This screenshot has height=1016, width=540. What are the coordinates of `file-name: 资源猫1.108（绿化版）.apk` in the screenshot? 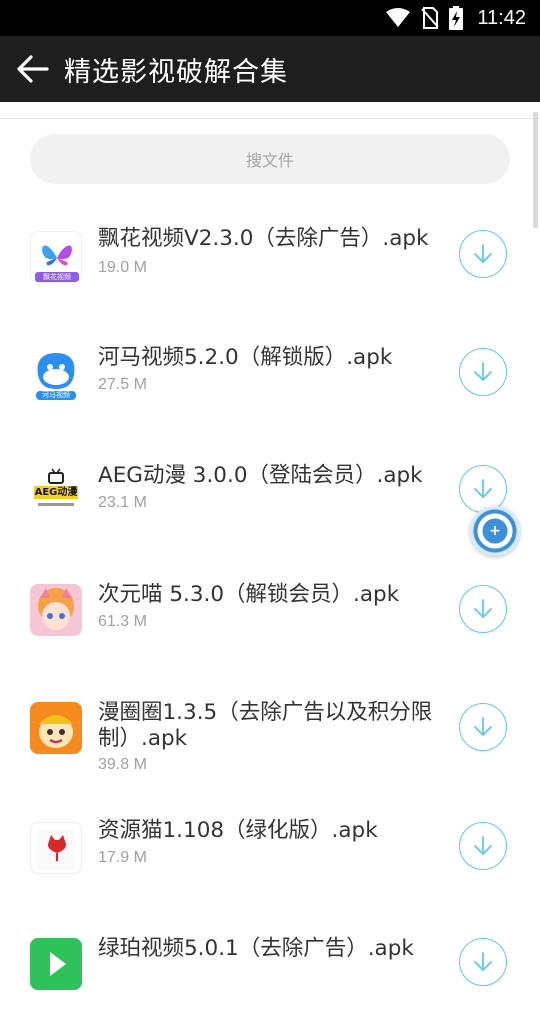 It's located at (238, 830).